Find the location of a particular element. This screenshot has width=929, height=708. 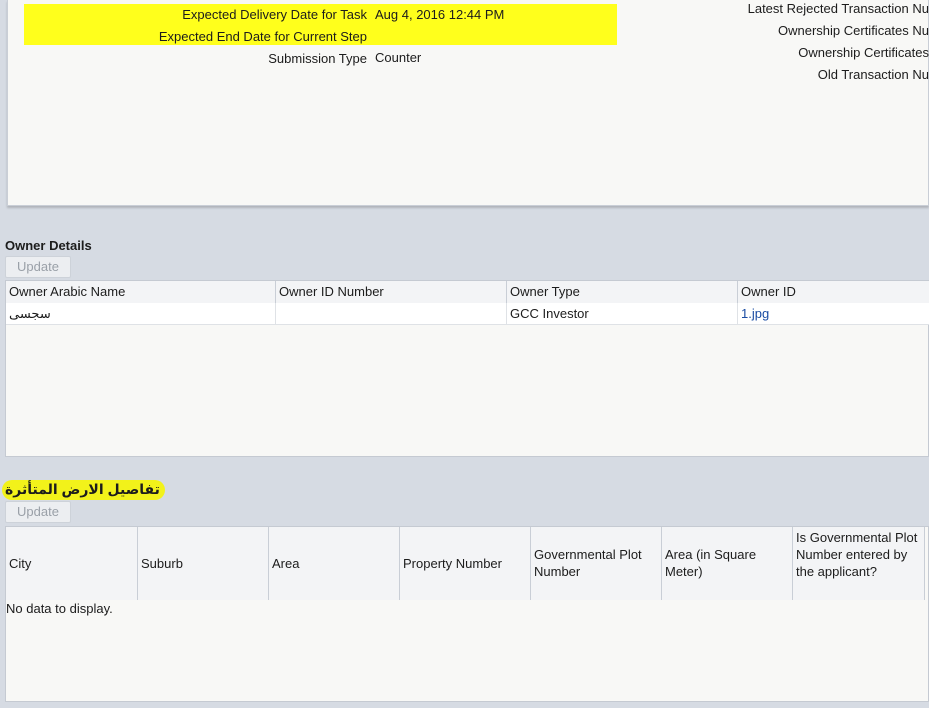

land-update-button: Update is located at coordinates (38, 512).